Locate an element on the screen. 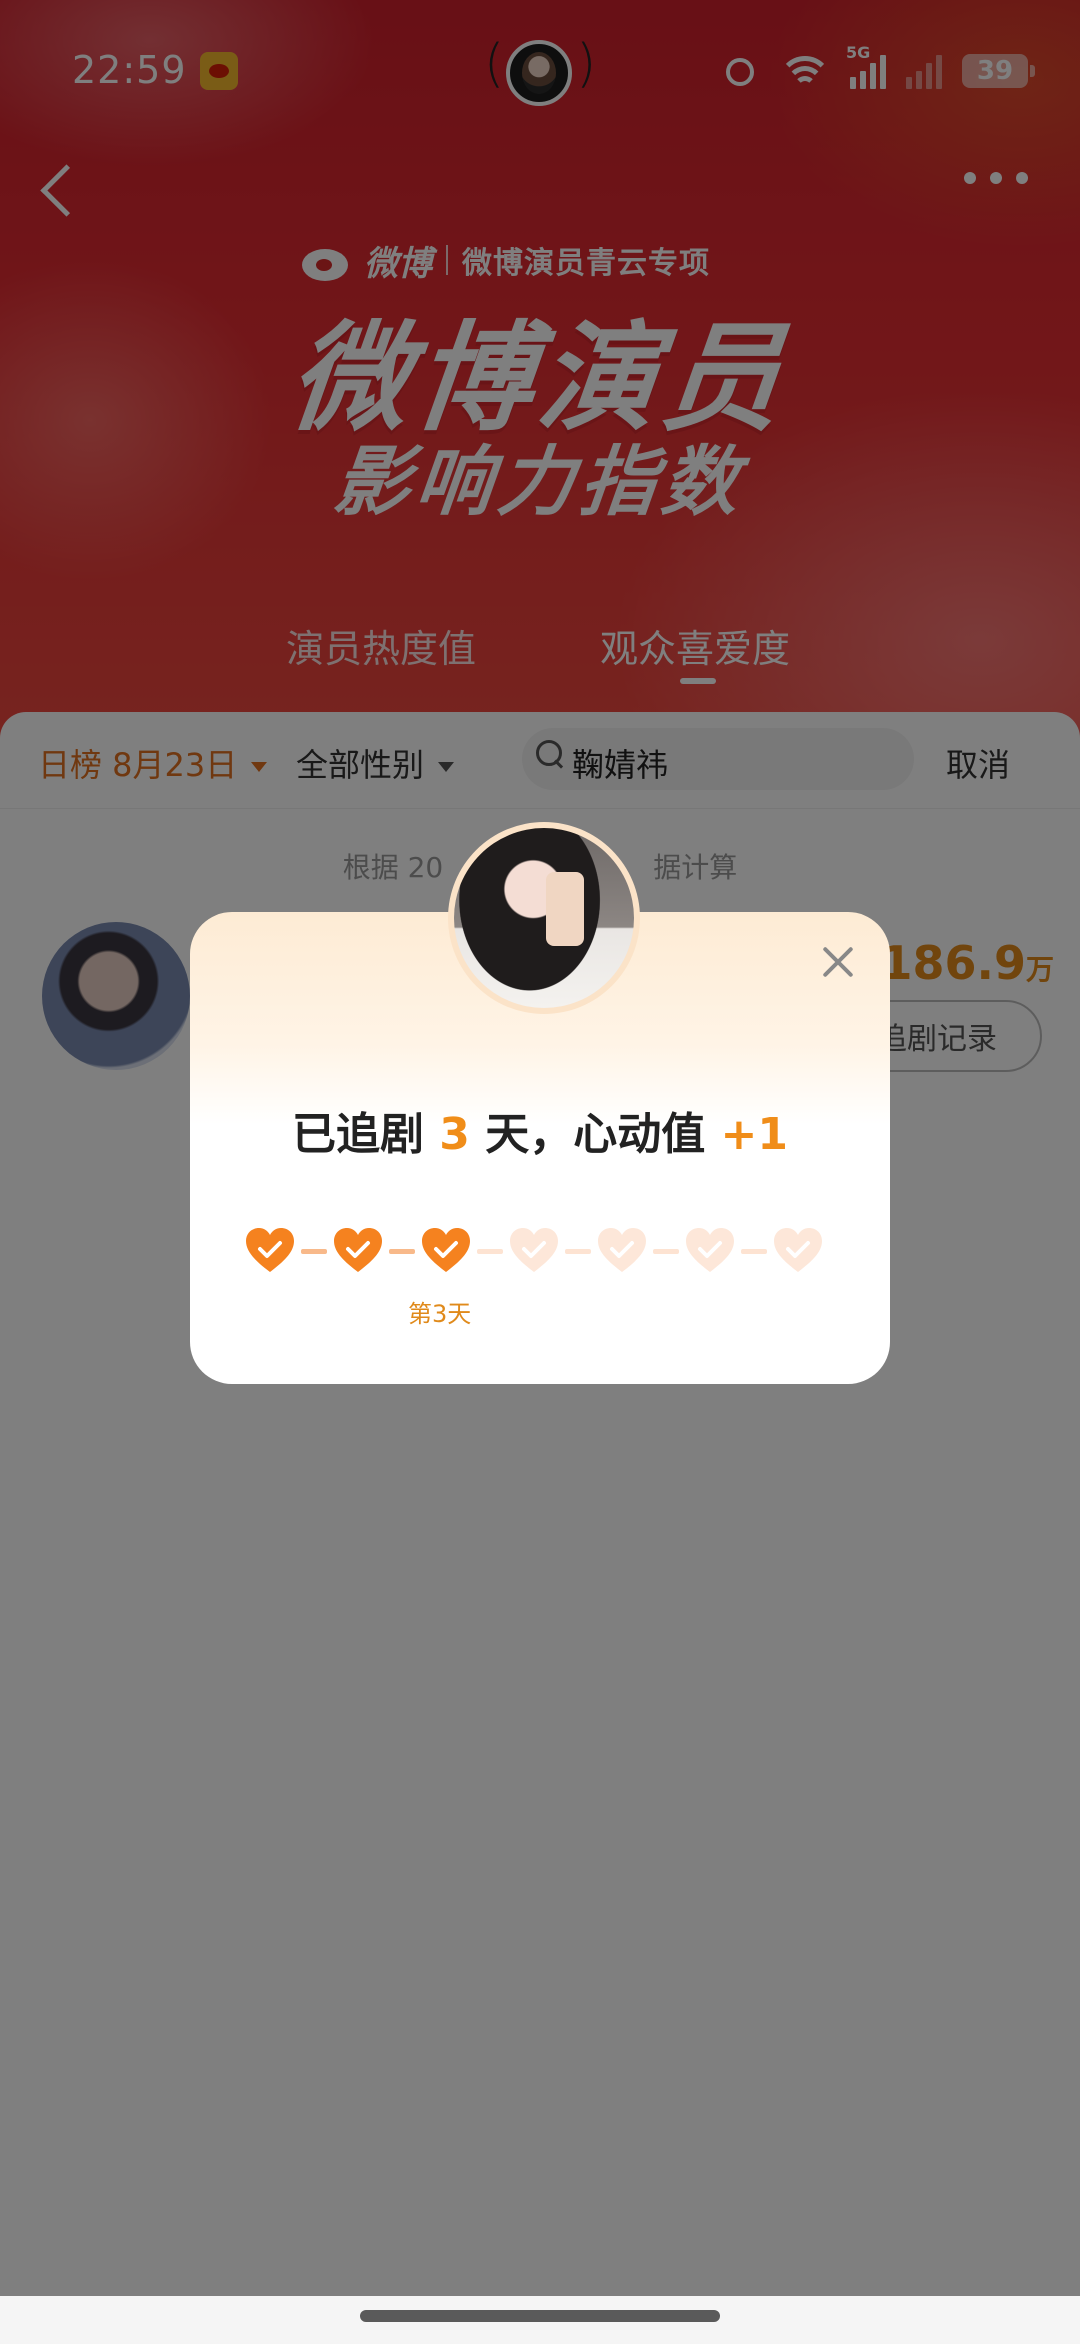 The height and width of the screenshot is (2344, 1080). streak-message: 已追剧 3 天，心动值 +1 is located at coordinates (540, 1134).